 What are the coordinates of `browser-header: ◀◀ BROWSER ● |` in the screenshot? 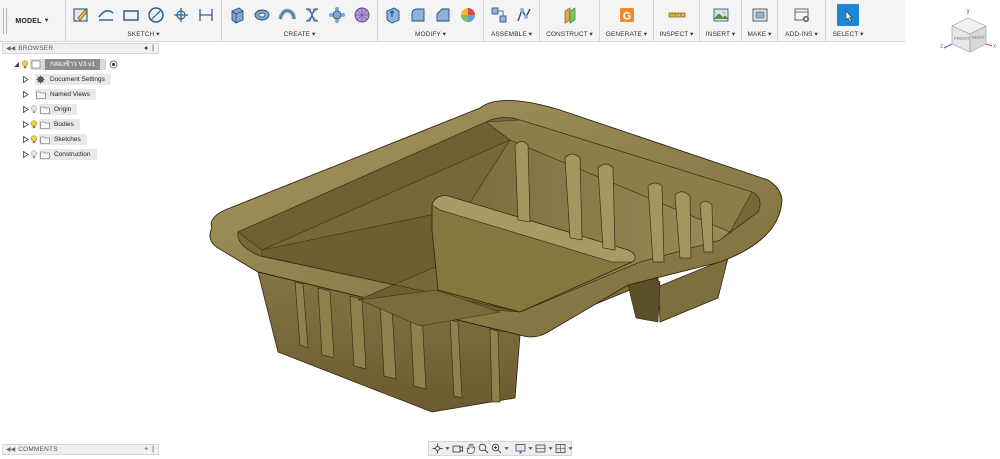 It's located at (80, 48).